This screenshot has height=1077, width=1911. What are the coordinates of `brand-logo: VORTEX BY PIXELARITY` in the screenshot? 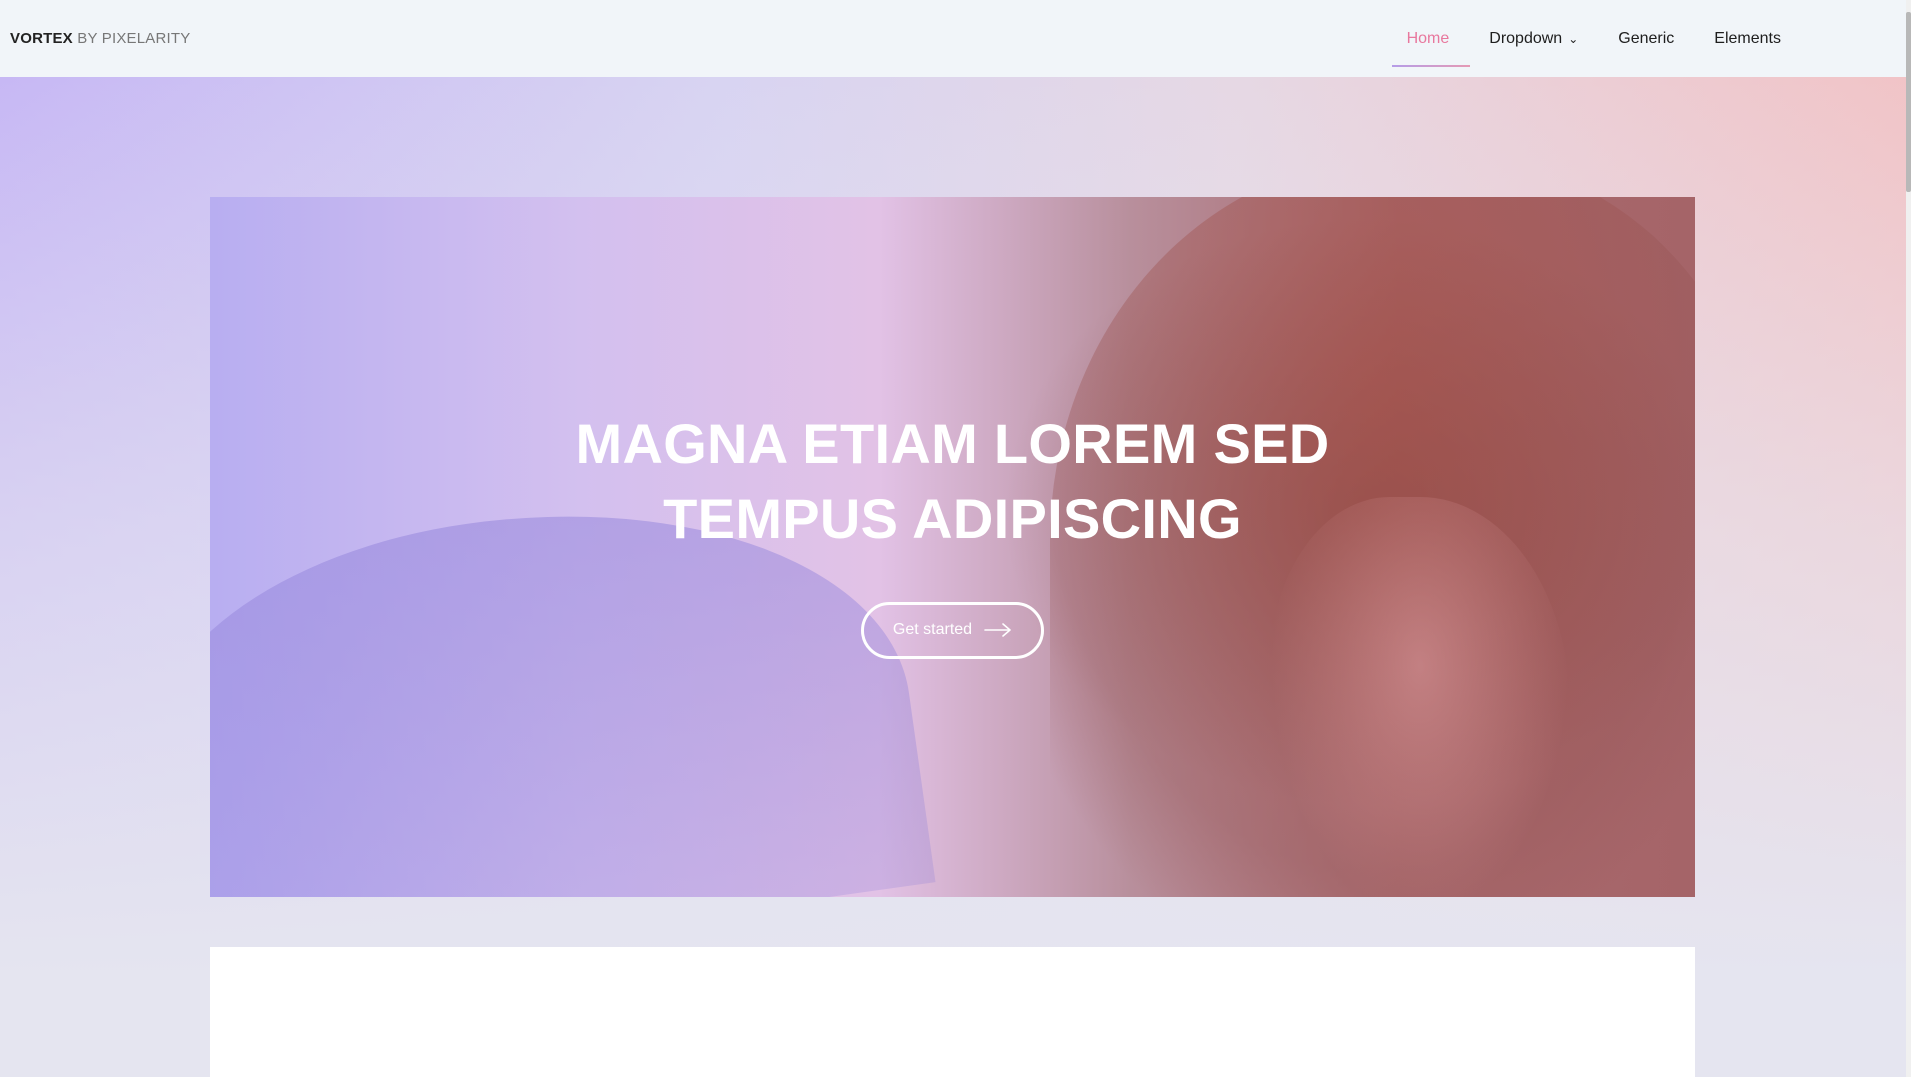 It's located at (100, 38).